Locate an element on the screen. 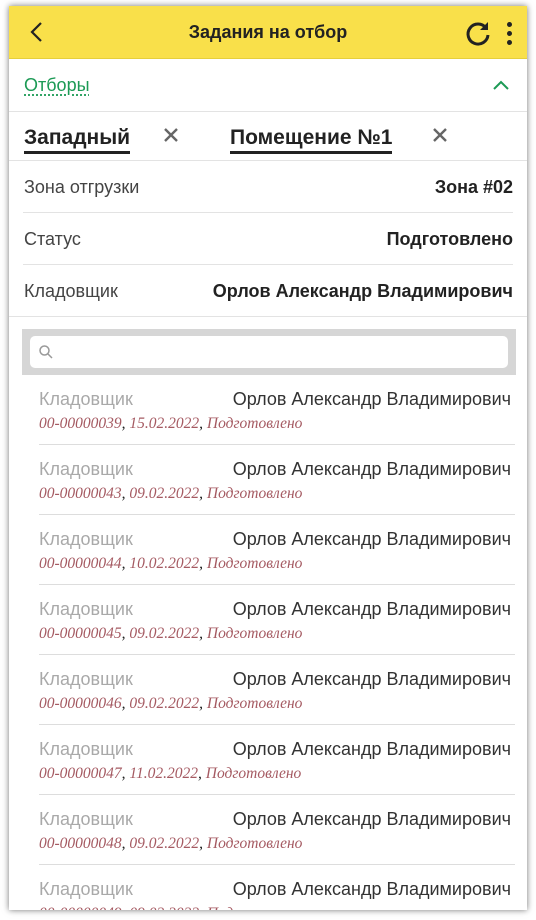  search-bar is located at coordinates (269, 352).